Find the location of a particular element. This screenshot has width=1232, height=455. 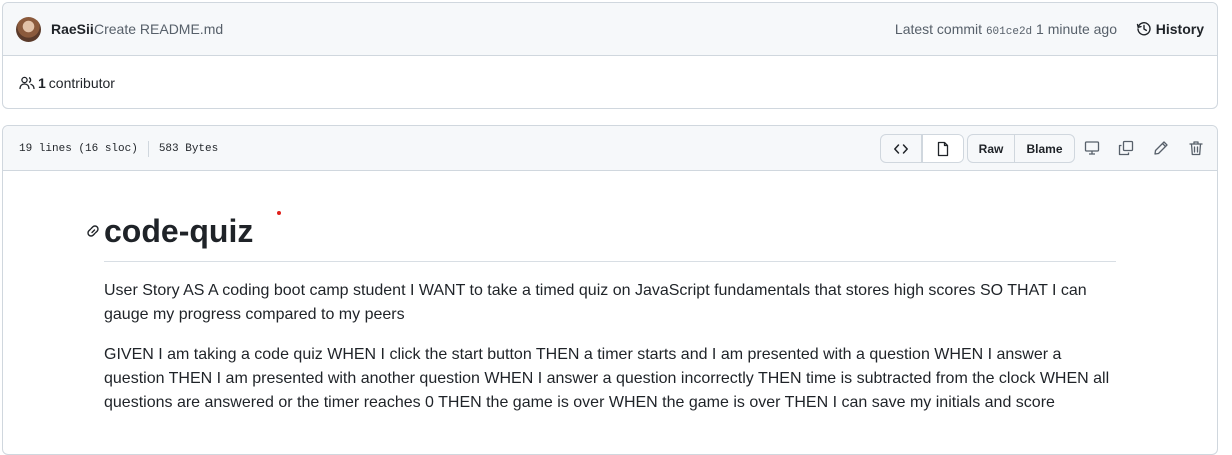

blame-button: Blame is located at coordinates (1044, 148).